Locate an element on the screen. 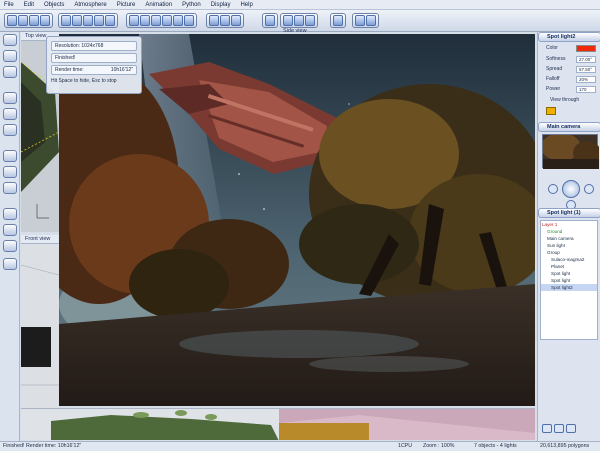  front-view-wireframe is located at coordinates (40, 325).